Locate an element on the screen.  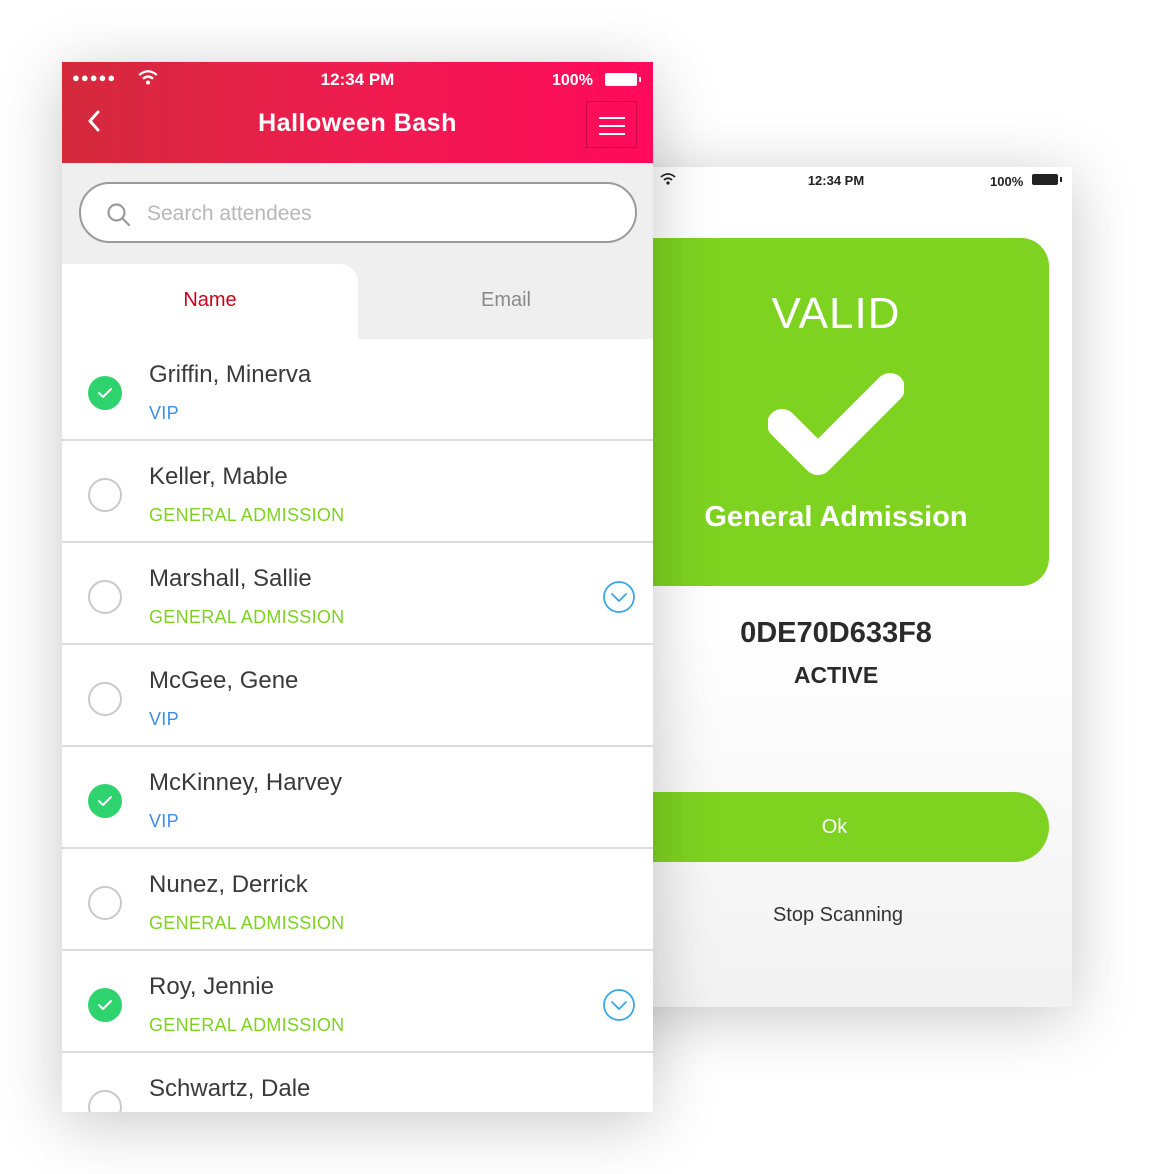
status-bar: 12:34 PM 100% is located at coordinates (831, 181).